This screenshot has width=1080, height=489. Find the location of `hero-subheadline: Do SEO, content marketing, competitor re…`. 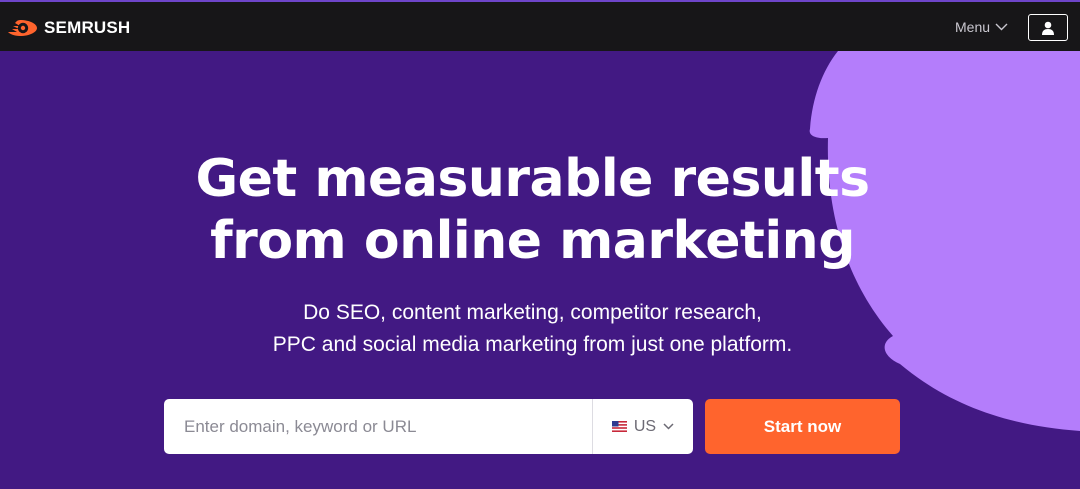

hero-subheadline: Do SEO, content marketing, competitor re… is located at coordinates (532, 329).